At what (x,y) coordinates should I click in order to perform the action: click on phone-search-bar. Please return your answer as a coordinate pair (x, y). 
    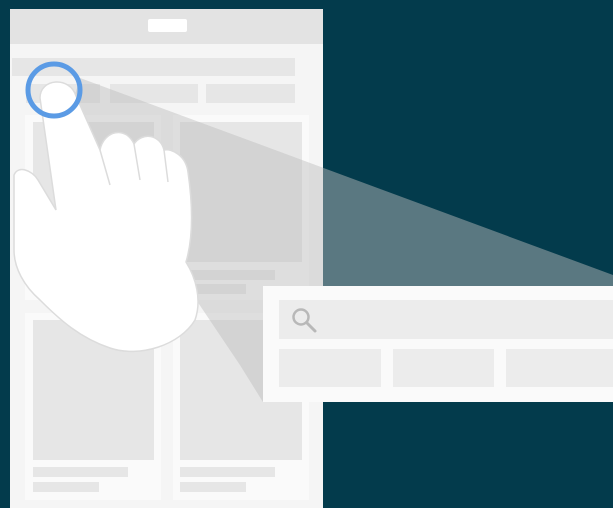
    Looking at the image, I should click on (153, 67).